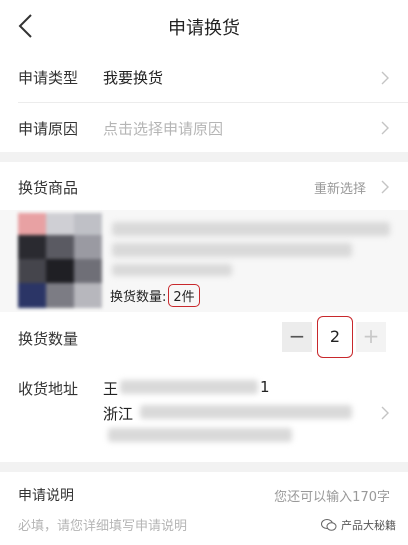 This screenshot has width=408, height=545. What do you see at coordinates (48, 129) in the screenshot?
I see `apply-reason-label: 申请原因` at bounding box center [48, 129].